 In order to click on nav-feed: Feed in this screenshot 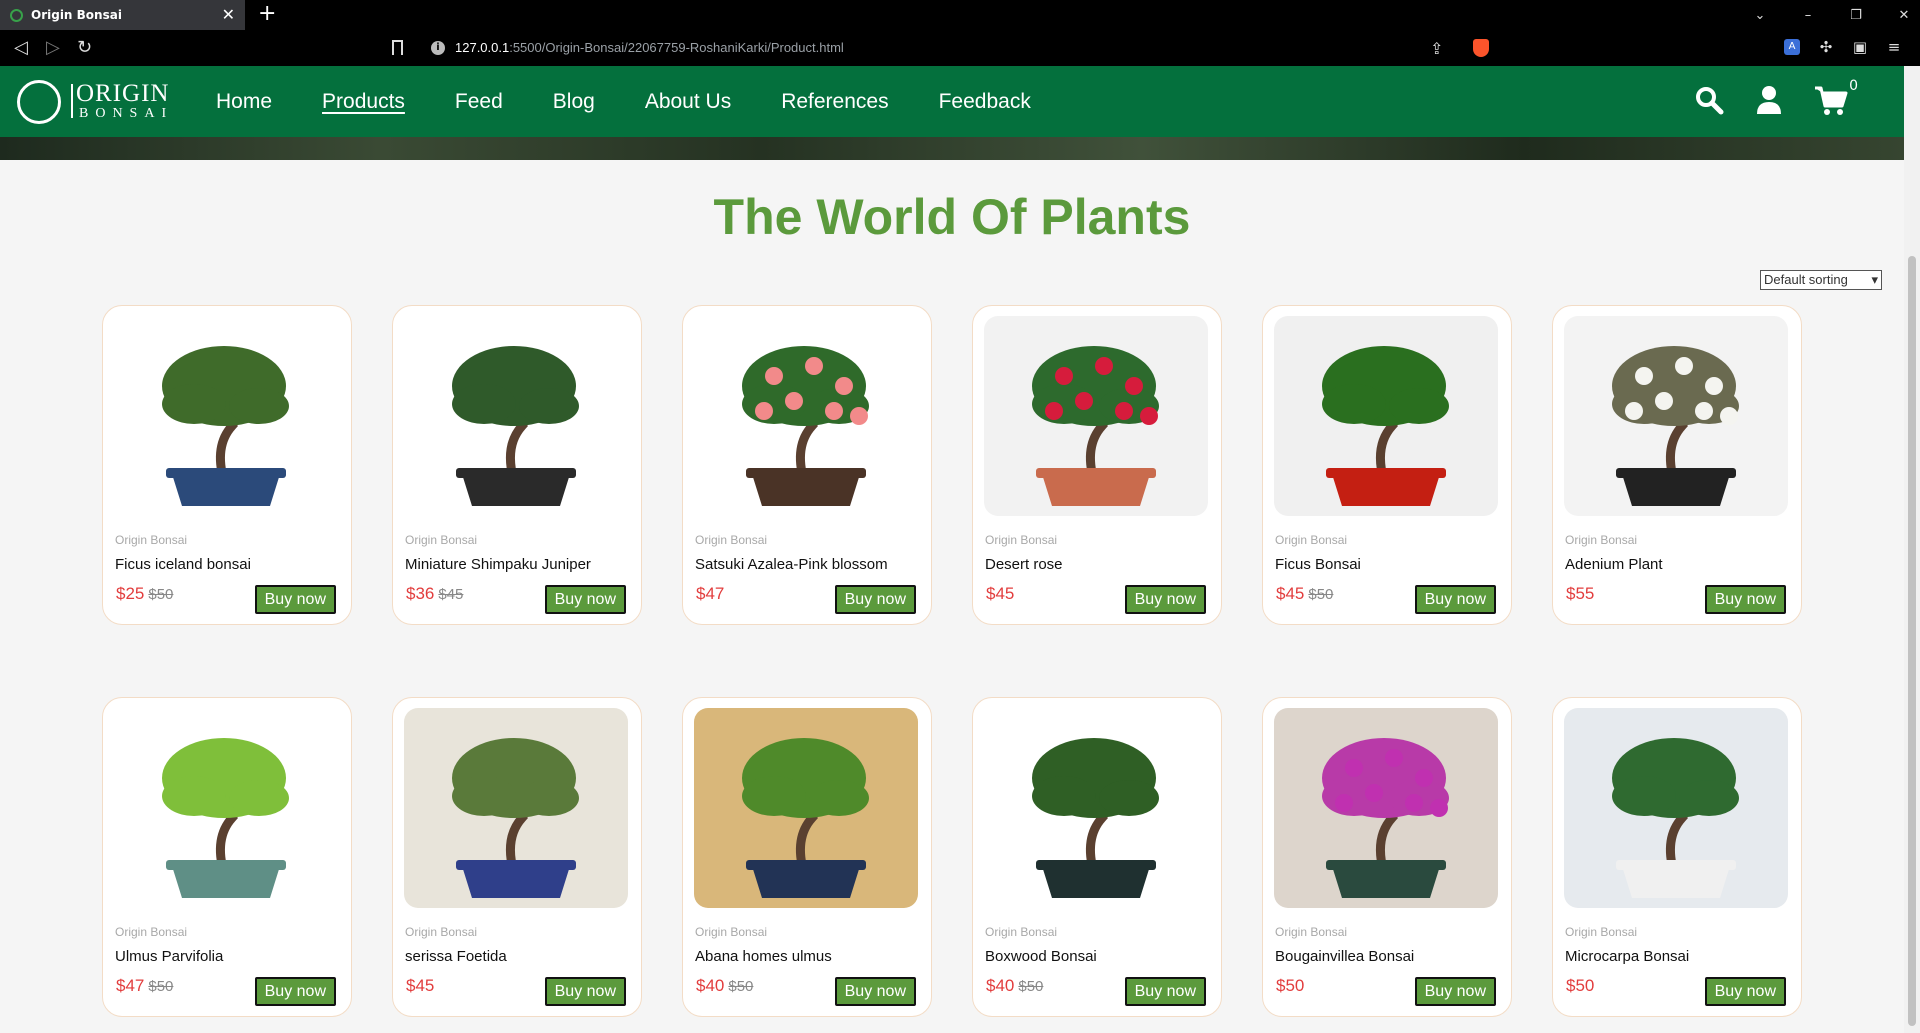, I will do `click(479, 102)`.